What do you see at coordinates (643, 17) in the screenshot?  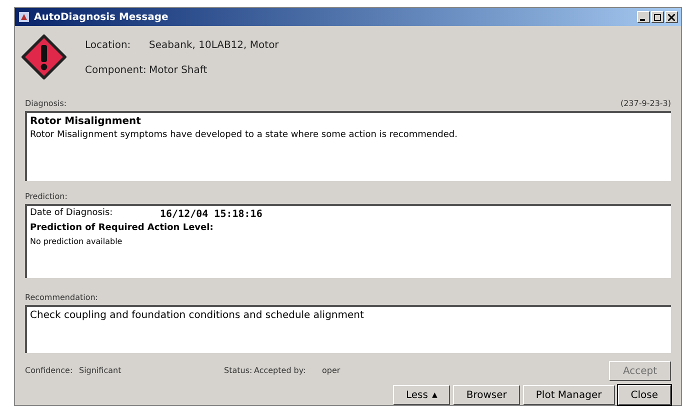 I see `minimize-button` at bounding box center [643, 17].